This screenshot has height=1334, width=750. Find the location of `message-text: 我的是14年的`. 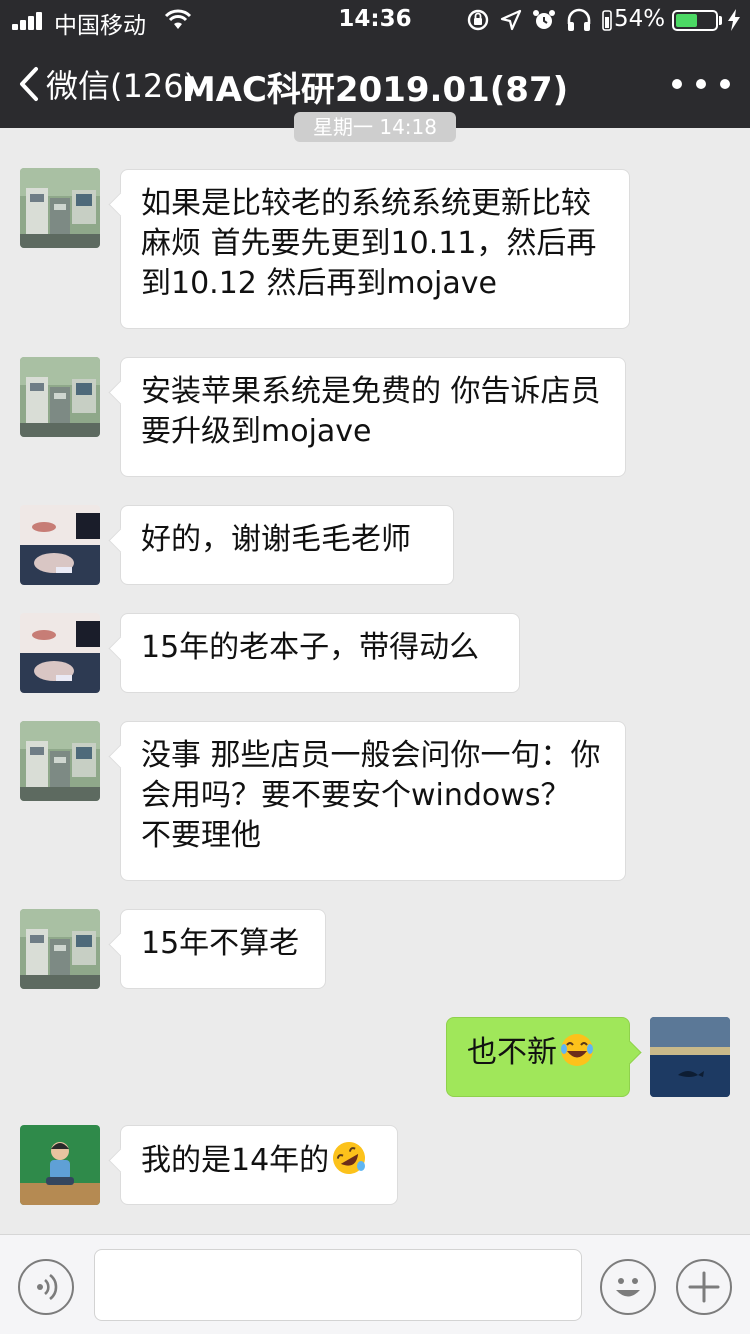

message-text: 我的是14年的 is located at coordinates (235, 1160).